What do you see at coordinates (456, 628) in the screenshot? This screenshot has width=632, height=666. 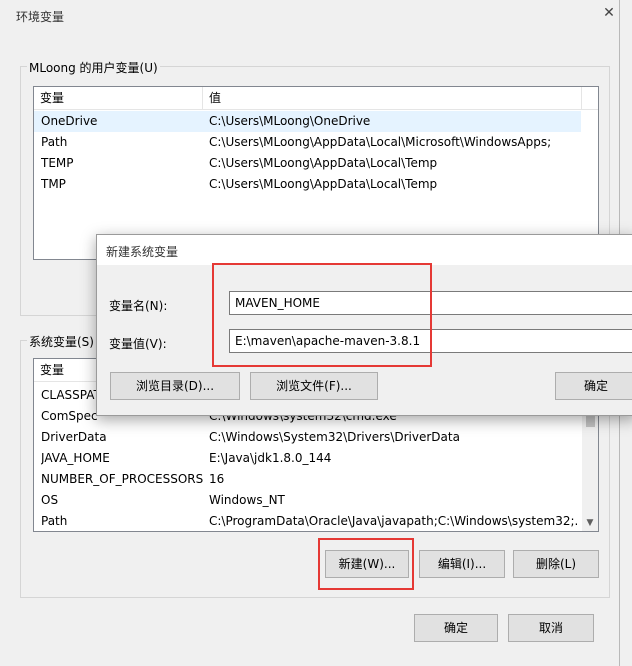 I see `main-ok-button: 确定` at bounding box center [456, 628].